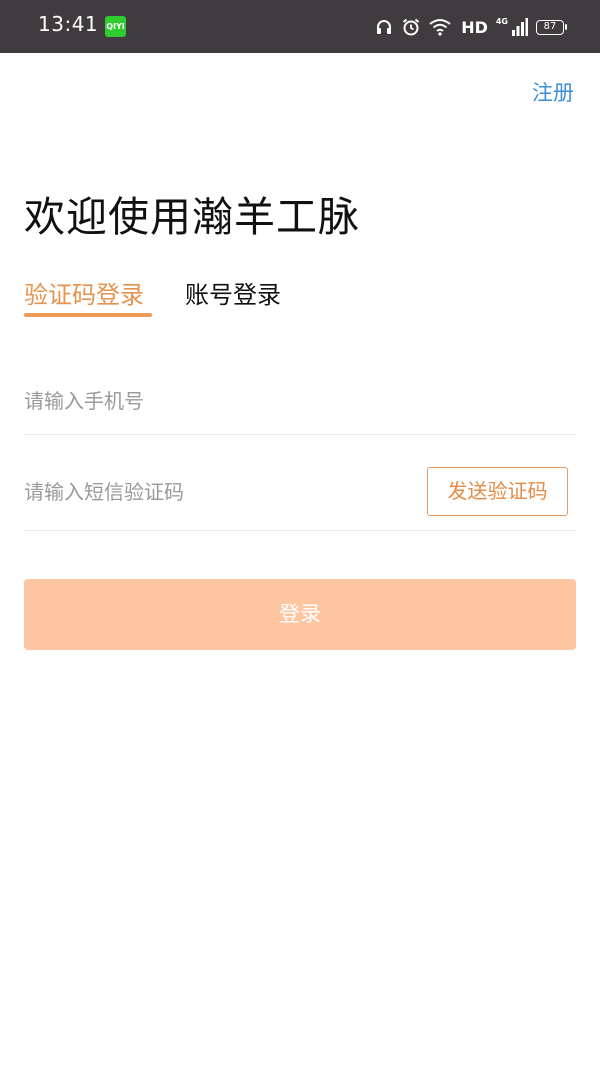 The height and width of the screenshot is (1067, 600). Describe the element at coordinates (553, 92) in the screenshot. I see `register-link: 注册` at that location.